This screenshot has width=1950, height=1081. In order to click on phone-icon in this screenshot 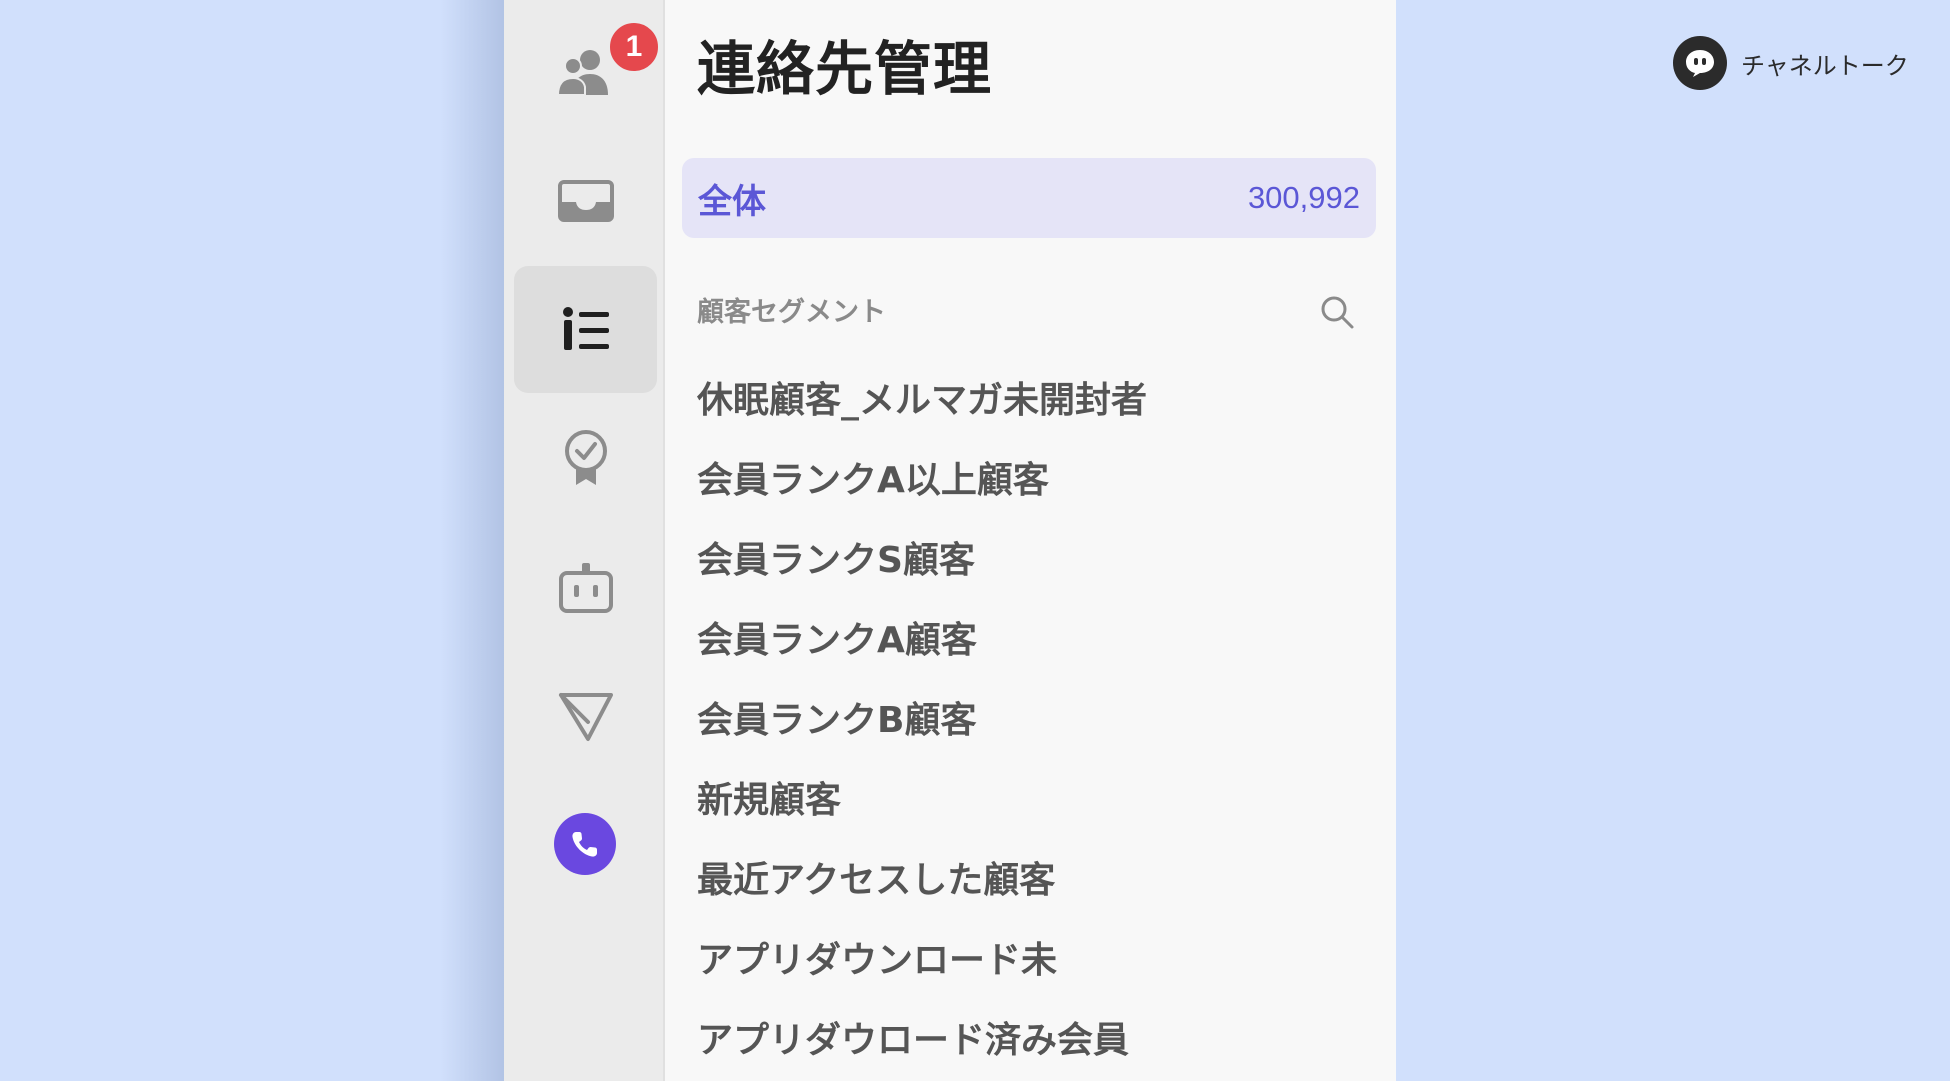, I will do `click(584, 844)`.